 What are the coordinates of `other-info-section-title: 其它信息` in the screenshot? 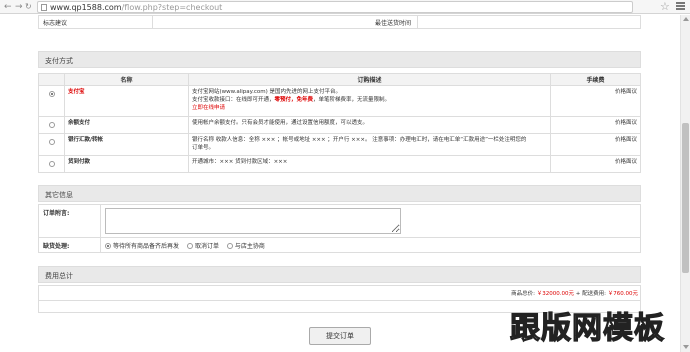 It's located at (339, 193).